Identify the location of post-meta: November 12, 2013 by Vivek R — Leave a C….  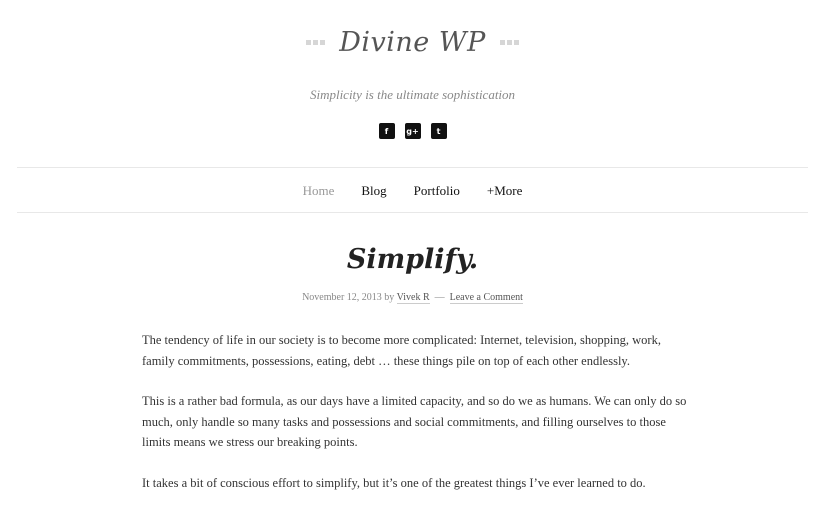
(412, 298).